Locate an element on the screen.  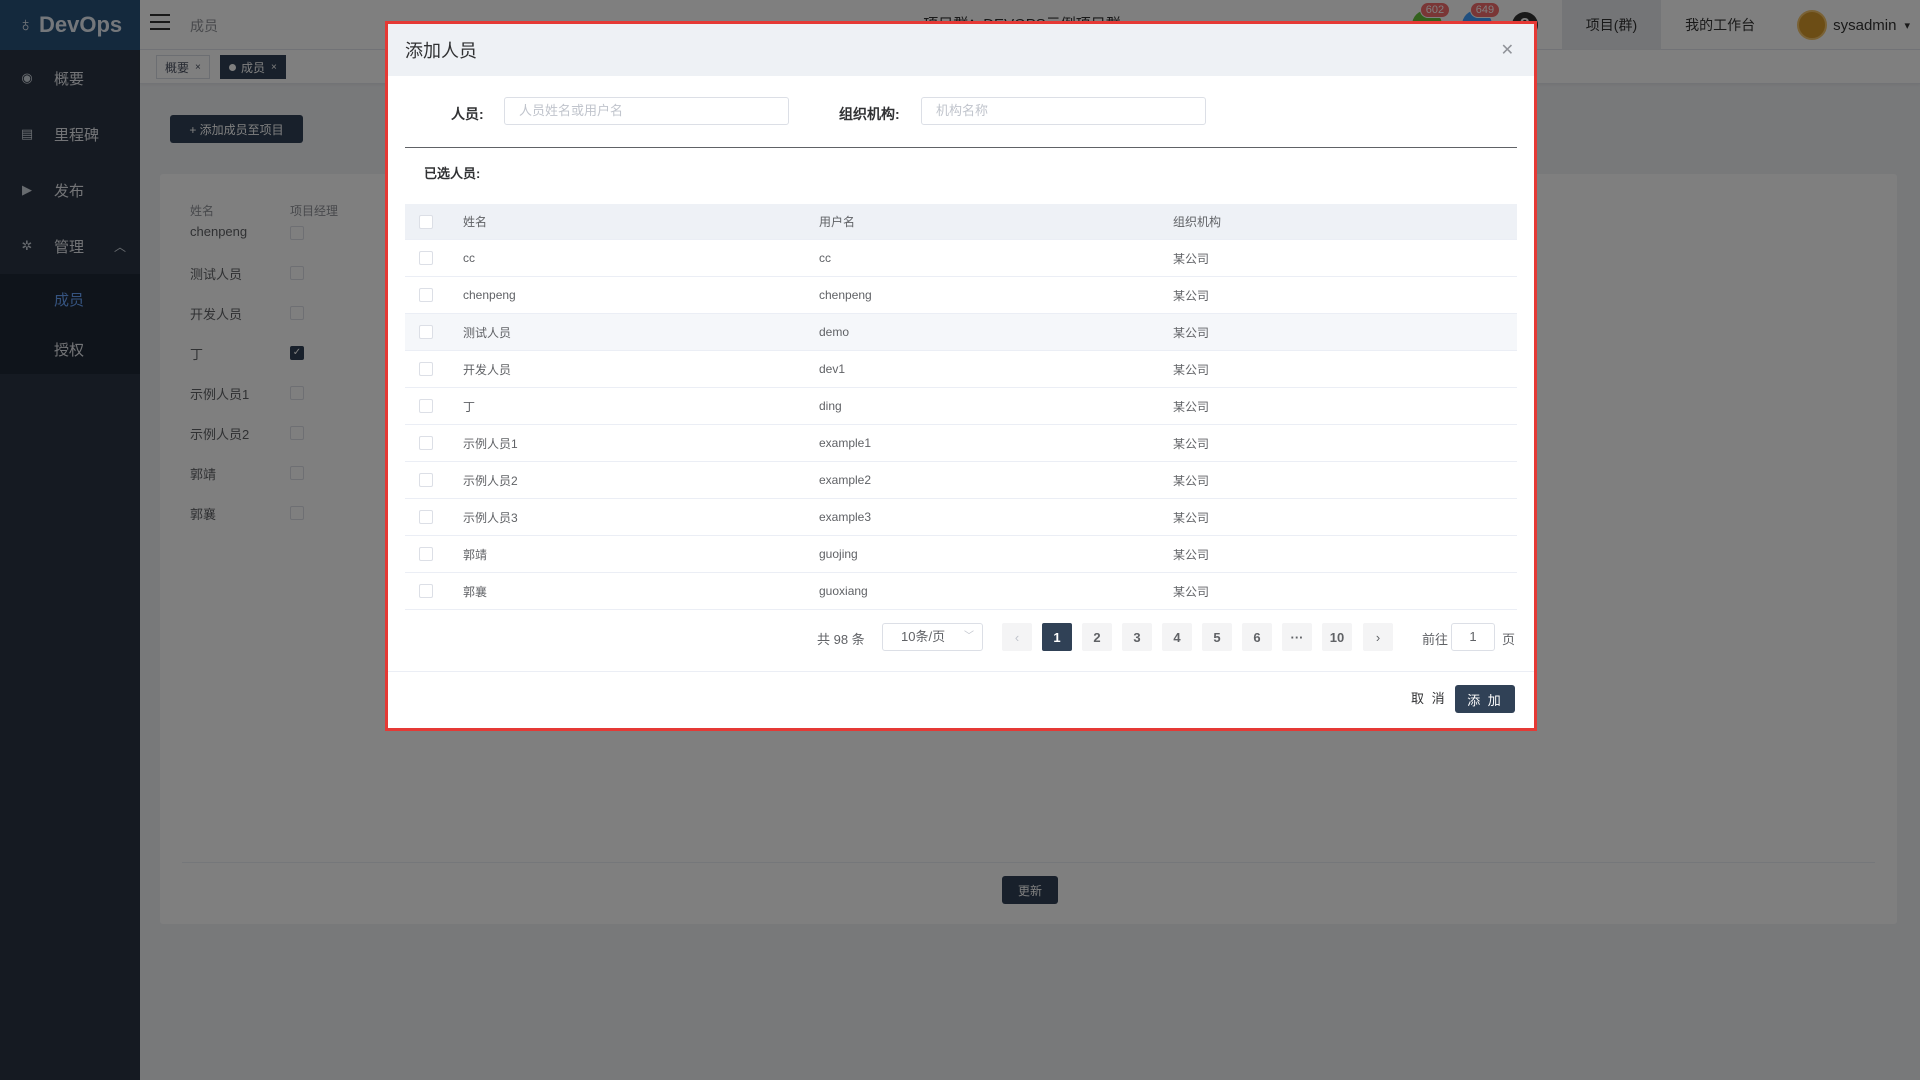
table-row: 示例人员2 example2 某公司 is located at coordinates (961, 480).